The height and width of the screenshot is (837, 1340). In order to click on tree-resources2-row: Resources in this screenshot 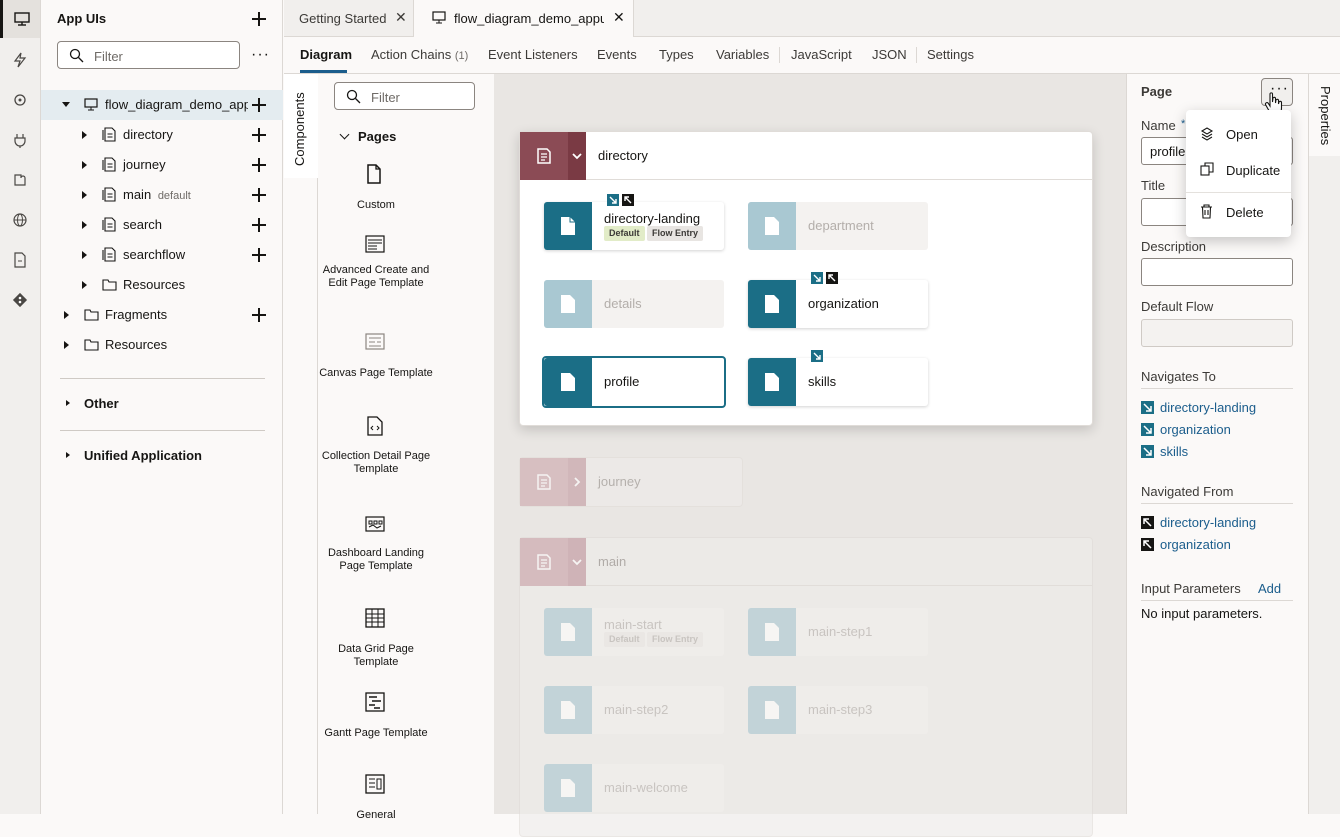, I will do `click(162, 345)`.